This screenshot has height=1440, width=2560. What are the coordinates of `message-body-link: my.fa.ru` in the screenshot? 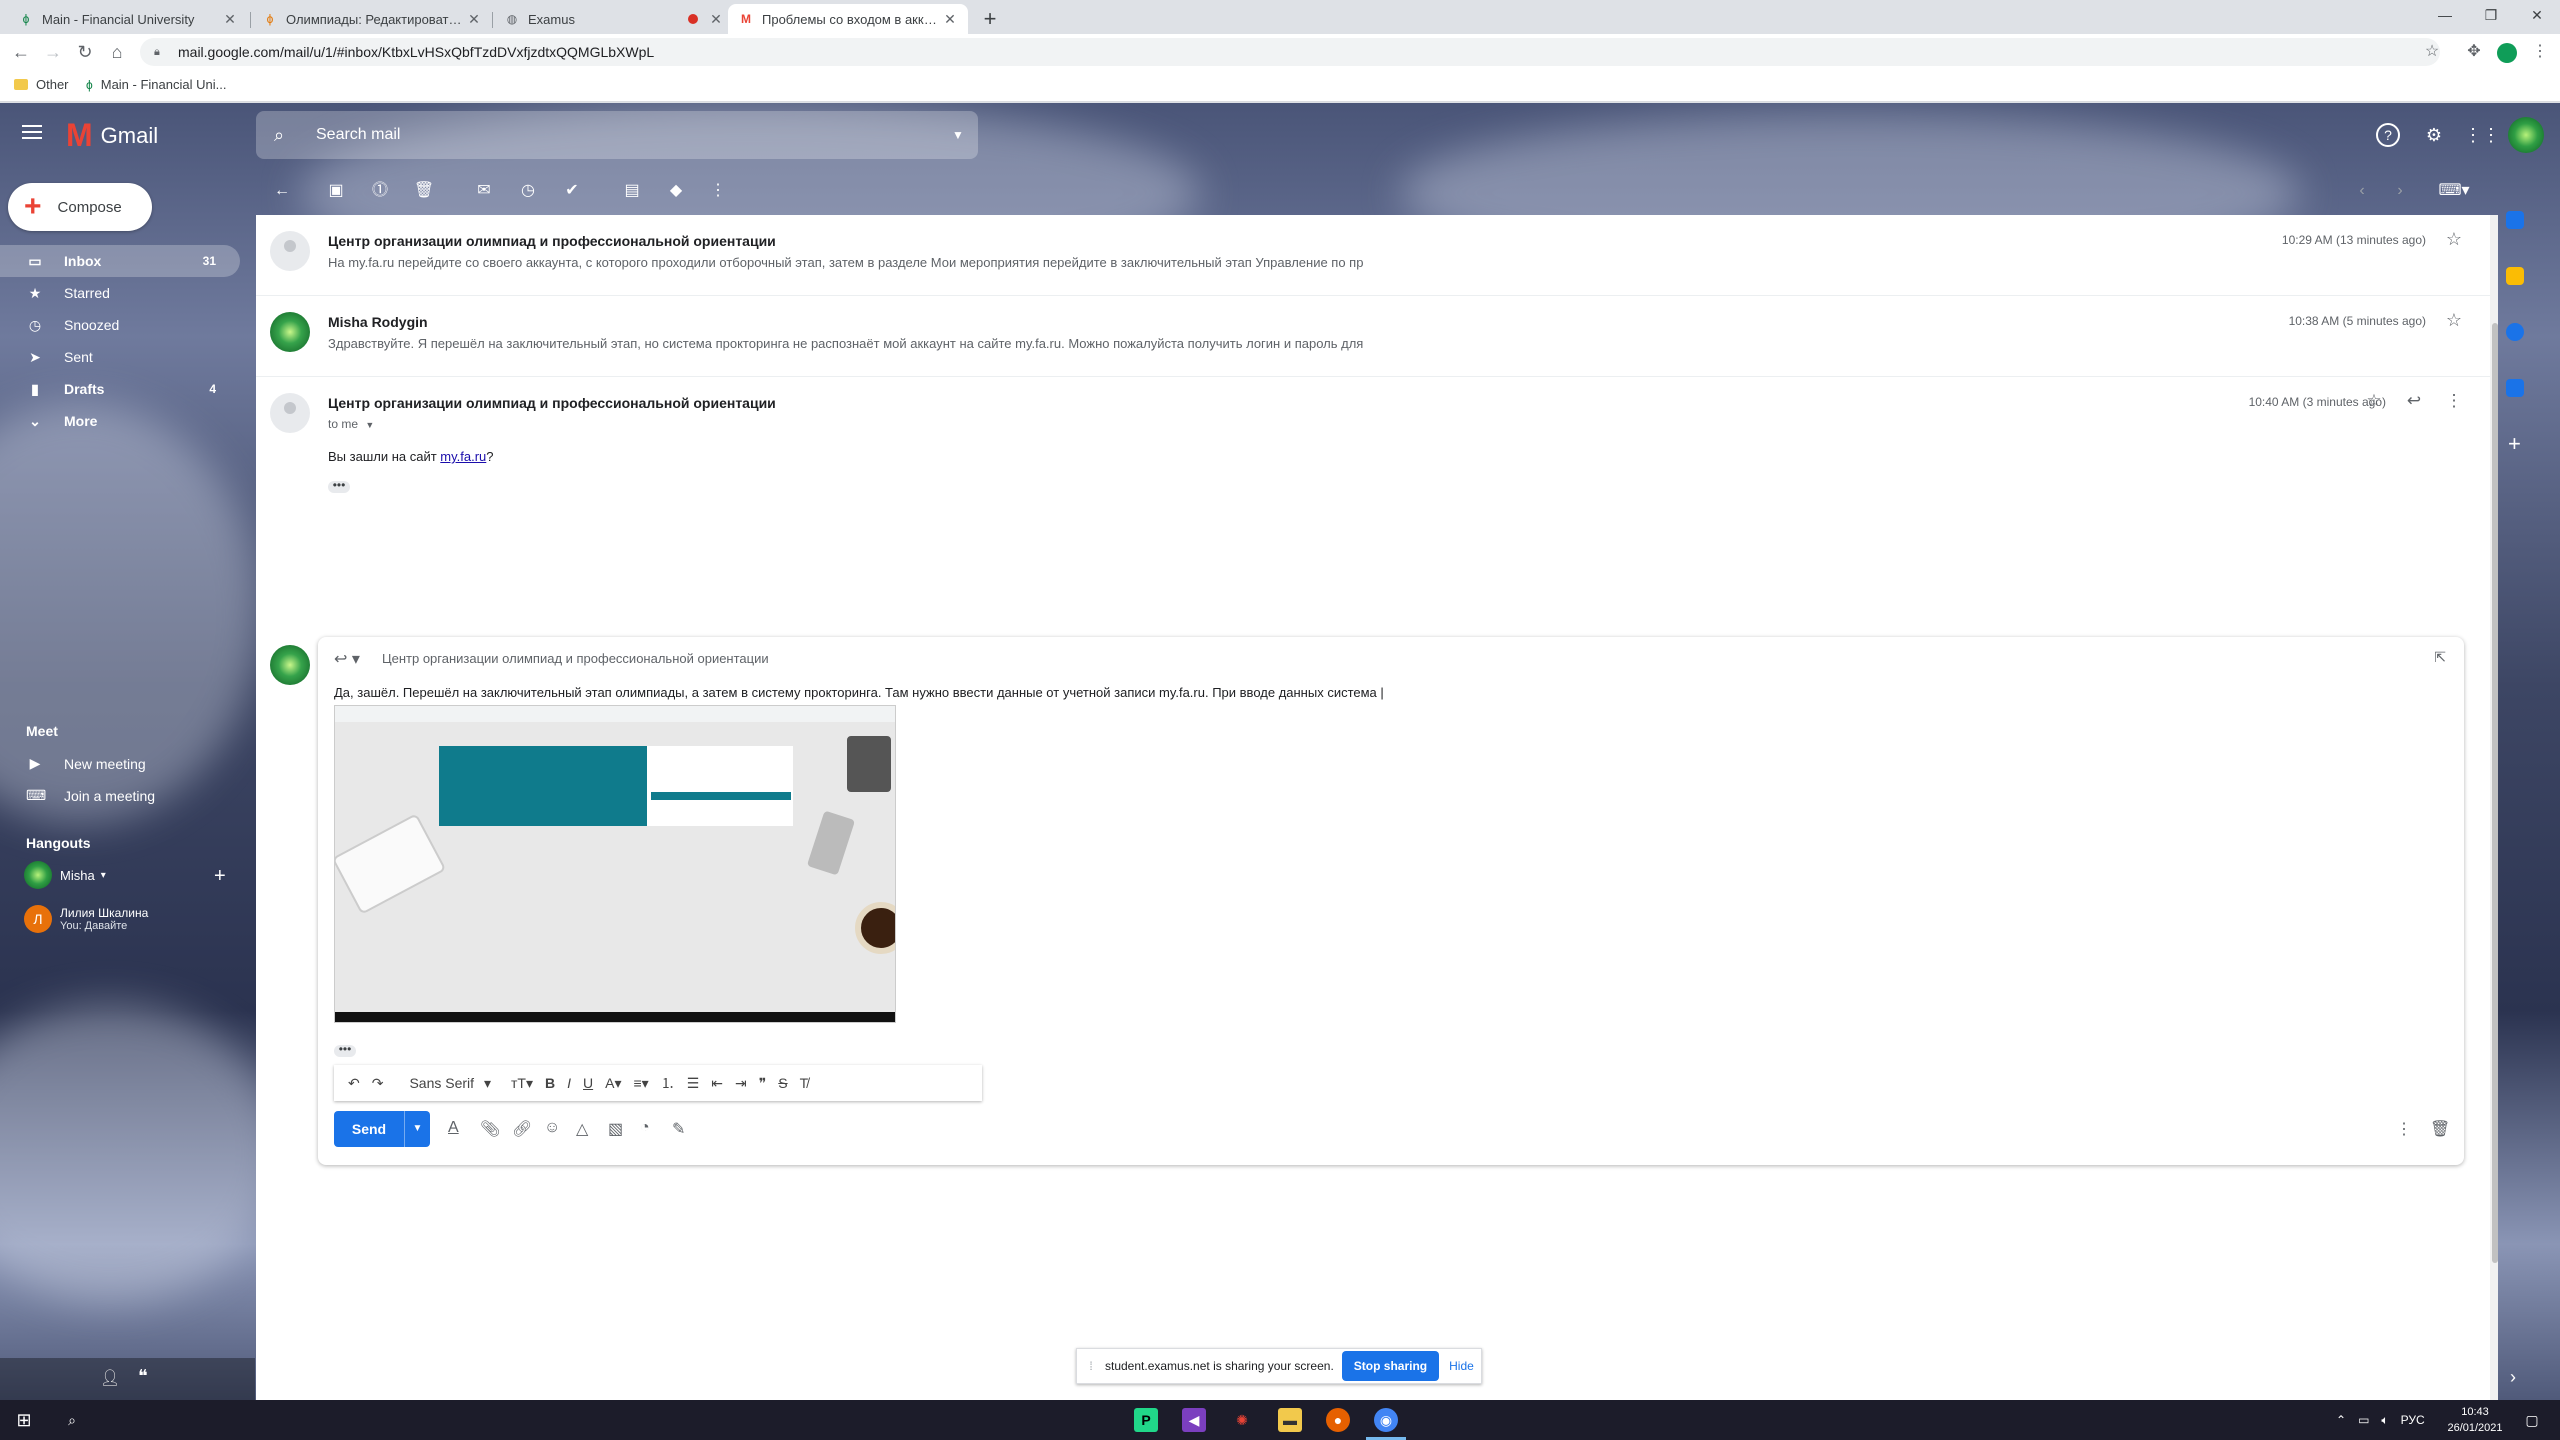 It's located at (463, 456).